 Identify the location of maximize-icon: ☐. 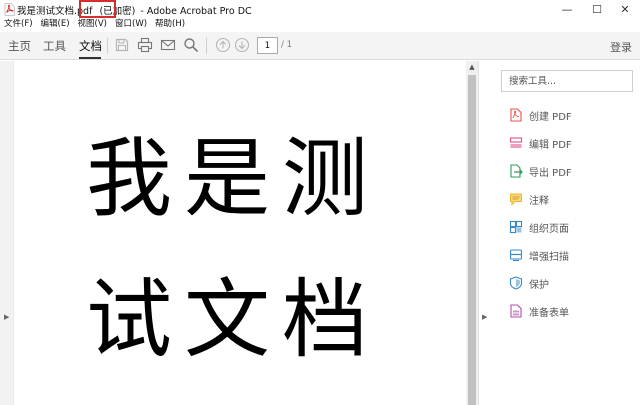
(597, 9).